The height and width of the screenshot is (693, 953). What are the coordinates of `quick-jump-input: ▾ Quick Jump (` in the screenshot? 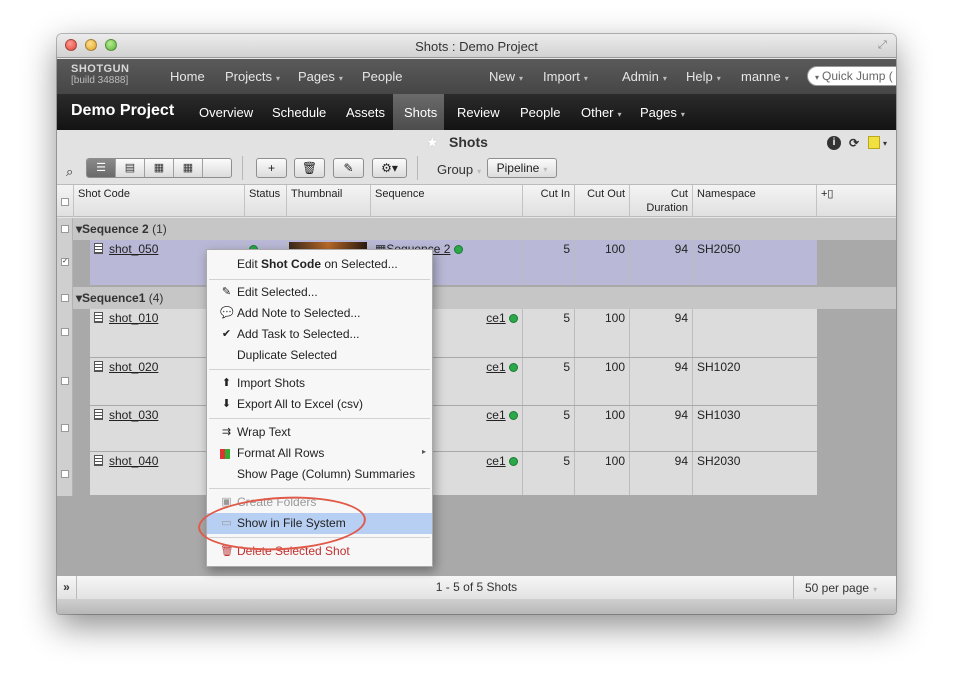 It's located at (851, 76).